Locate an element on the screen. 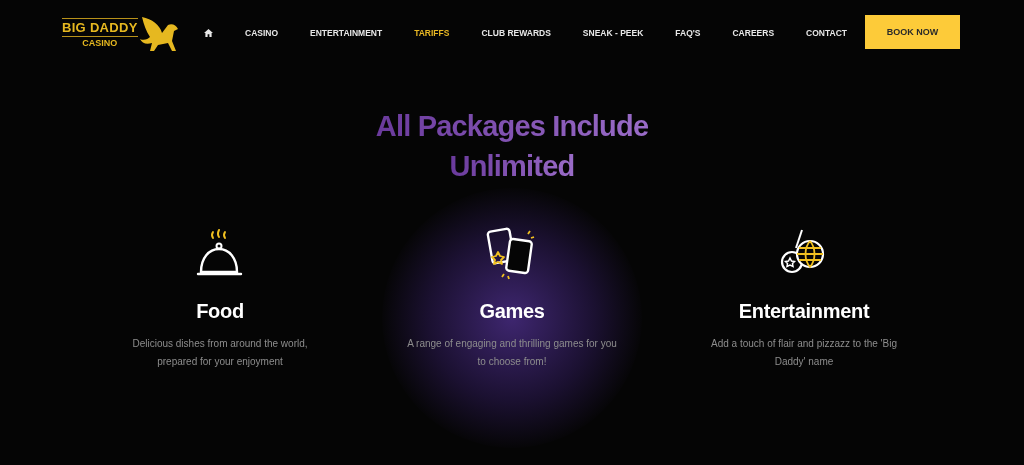  nav-link: TARIFFS is located at coordinates (432, 33).